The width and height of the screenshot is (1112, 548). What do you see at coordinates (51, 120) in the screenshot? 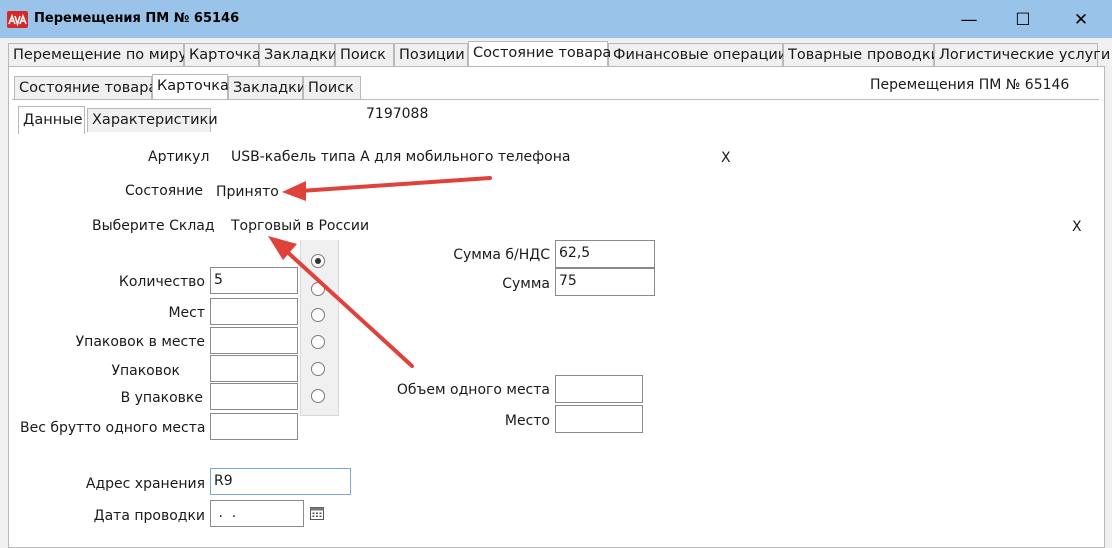
I see `innertab-dannye: Данные` at bounding box center [51, 120].